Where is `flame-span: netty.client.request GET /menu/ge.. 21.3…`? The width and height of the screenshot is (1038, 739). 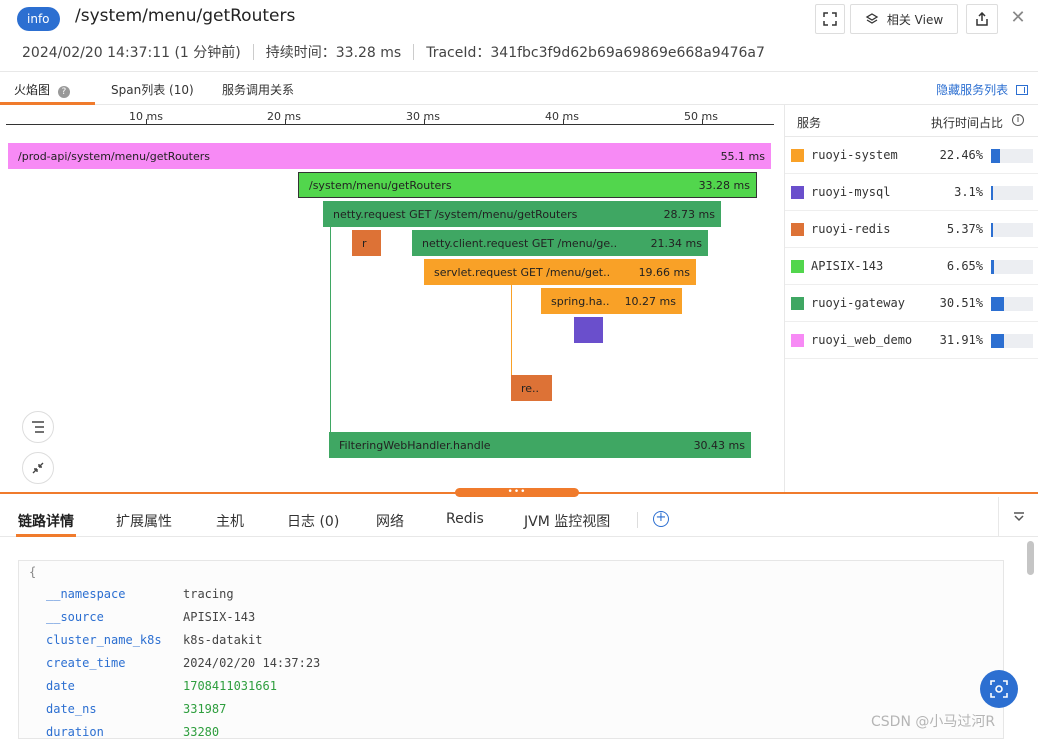
flame-span: netty.client.request GET /menu/ge.. 21.3… is located at coordinates (560, 243).